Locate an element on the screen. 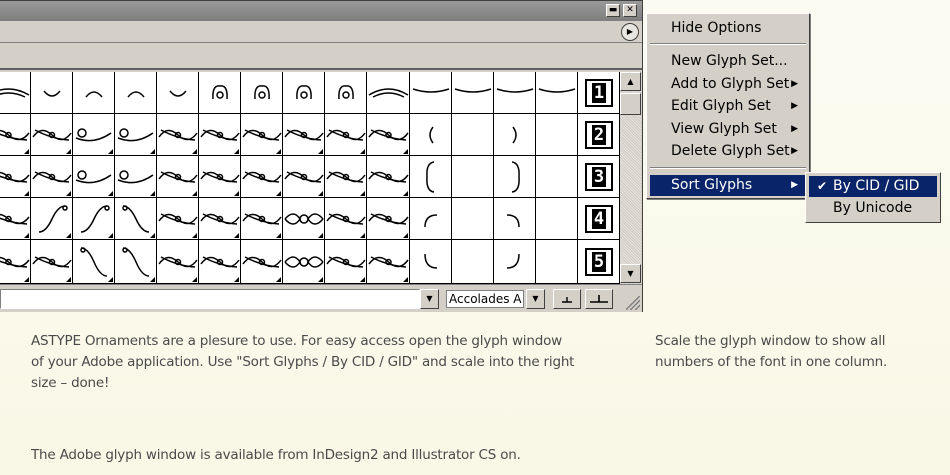 The height and width of the screenshot is (475, 950). glyph-cell: 2 is located at coordinates (599, 135).